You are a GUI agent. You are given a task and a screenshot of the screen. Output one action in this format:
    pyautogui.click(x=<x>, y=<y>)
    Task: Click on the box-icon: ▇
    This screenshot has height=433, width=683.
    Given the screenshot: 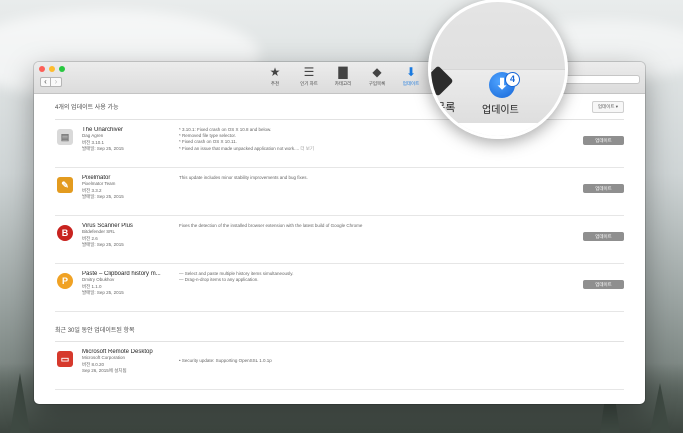 What is the action you would take?
    pyautogui.click(x=343, y=72)
    